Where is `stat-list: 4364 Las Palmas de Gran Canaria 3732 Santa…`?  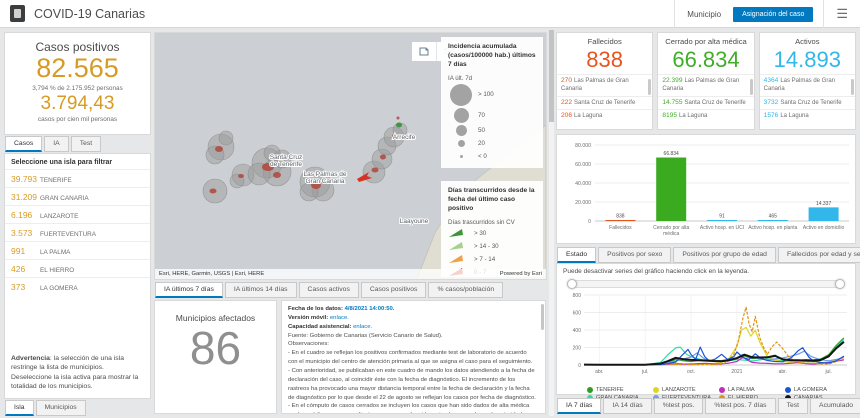 stat-list: 4364 Las Palmas de Gran Canaria 3732 Santa… is located at coordinates (807, 98).